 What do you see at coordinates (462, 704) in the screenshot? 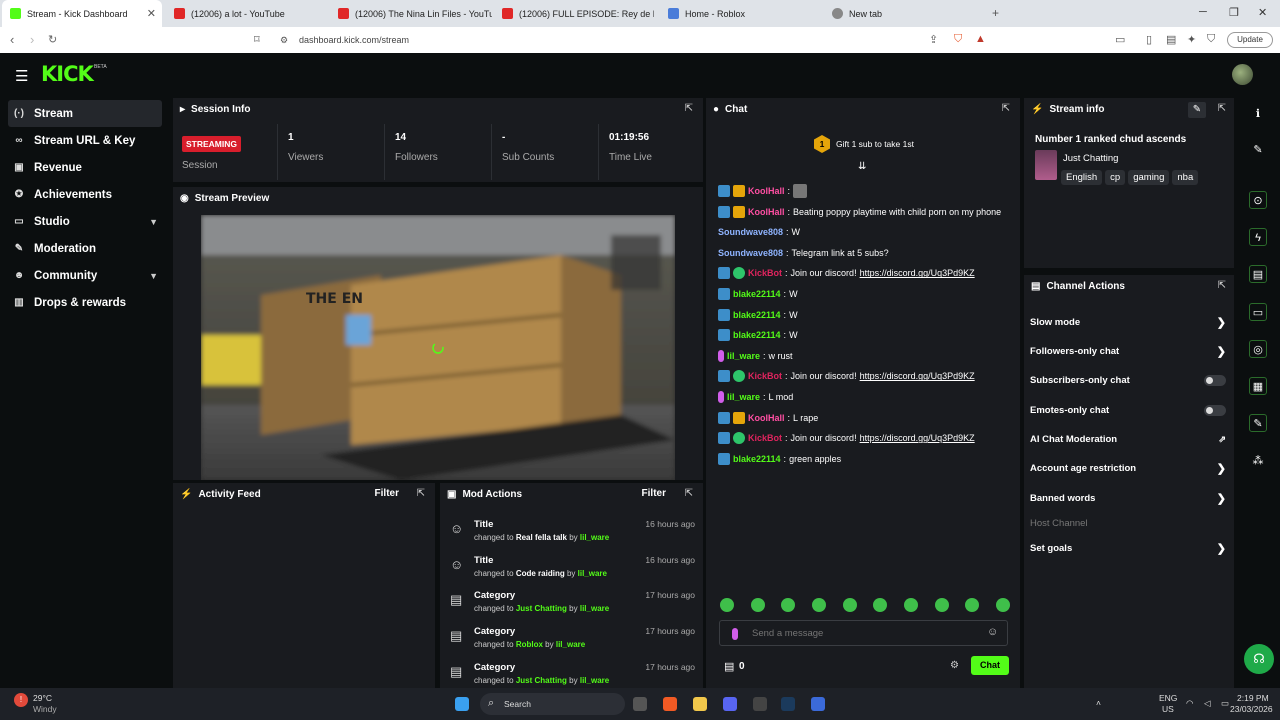
I see `windows-start-icon` at bounding box center [462, 704].